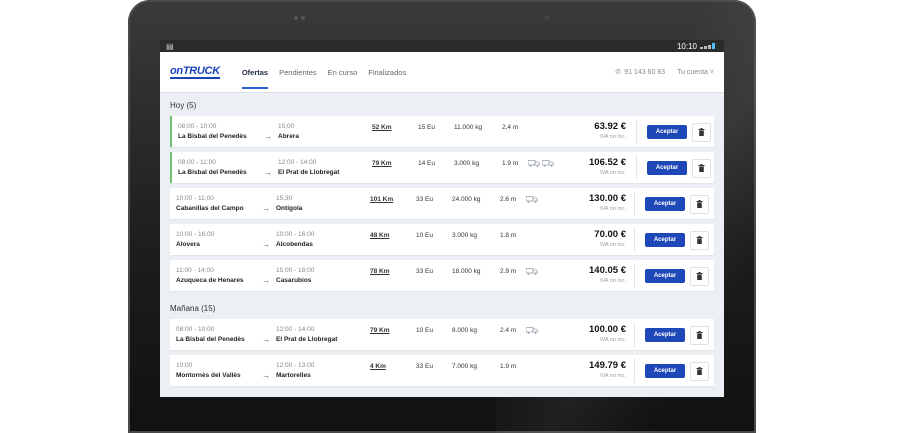 This screenshot has height=433, width=900. What do you see at coordinates (464, 330) in the screenshot?
I see `weight: 8.000 kg` at bounding box center [464, 330].